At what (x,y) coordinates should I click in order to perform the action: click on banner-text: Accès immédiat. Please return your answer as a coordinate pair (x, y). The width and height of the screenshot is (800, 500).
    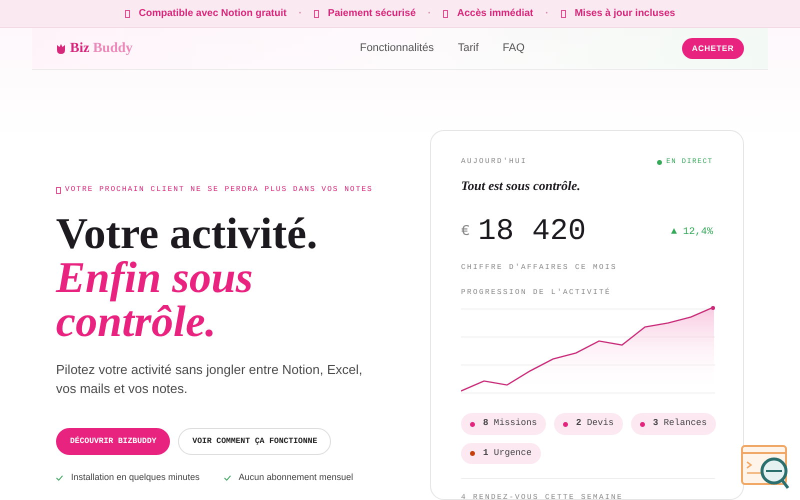
    Looking at the image, I should click on (495, 14).